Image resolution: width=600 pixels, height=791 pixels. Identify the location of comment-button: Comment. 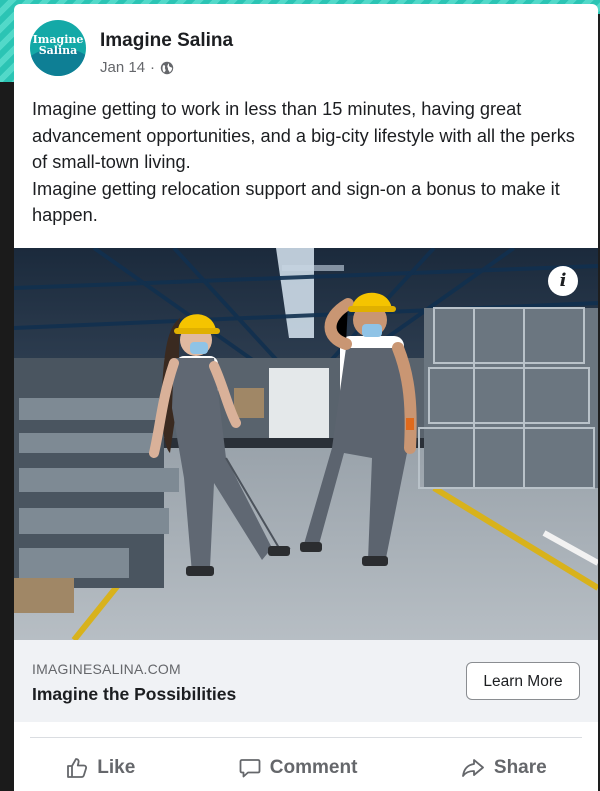
(298, 768).